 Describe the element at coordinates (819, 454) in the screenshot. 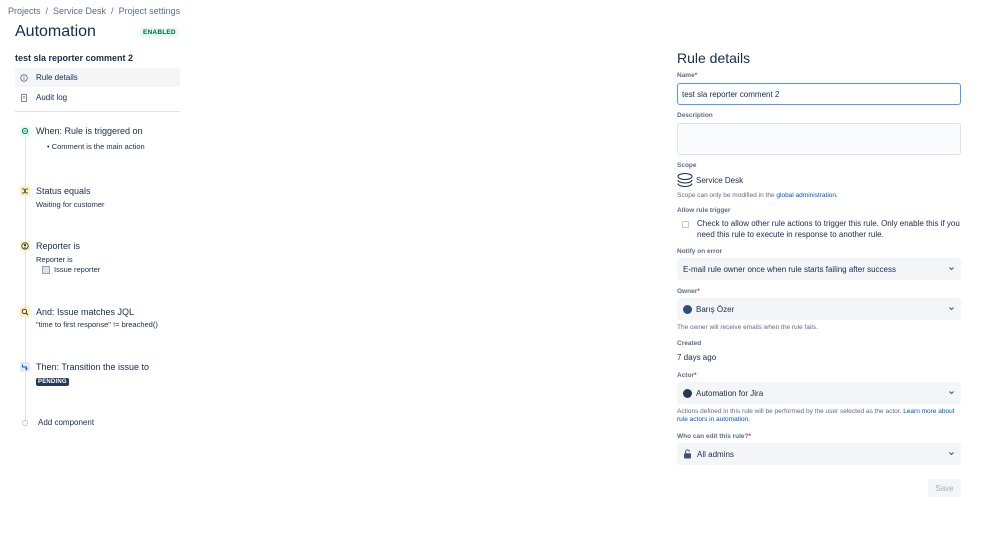

I see `who-can-edit-select: All admins` at that location.